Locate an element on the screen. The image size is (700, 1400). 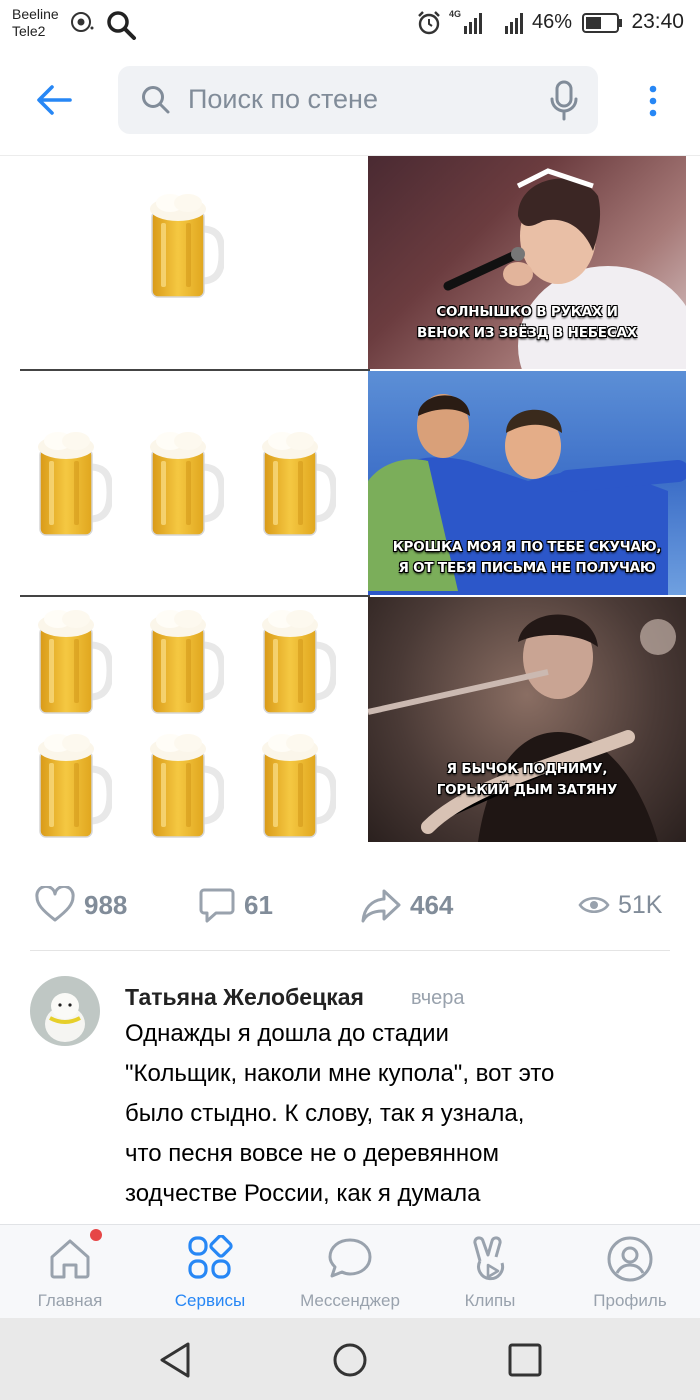
microphone-icon is located at coordinates (564, 101).